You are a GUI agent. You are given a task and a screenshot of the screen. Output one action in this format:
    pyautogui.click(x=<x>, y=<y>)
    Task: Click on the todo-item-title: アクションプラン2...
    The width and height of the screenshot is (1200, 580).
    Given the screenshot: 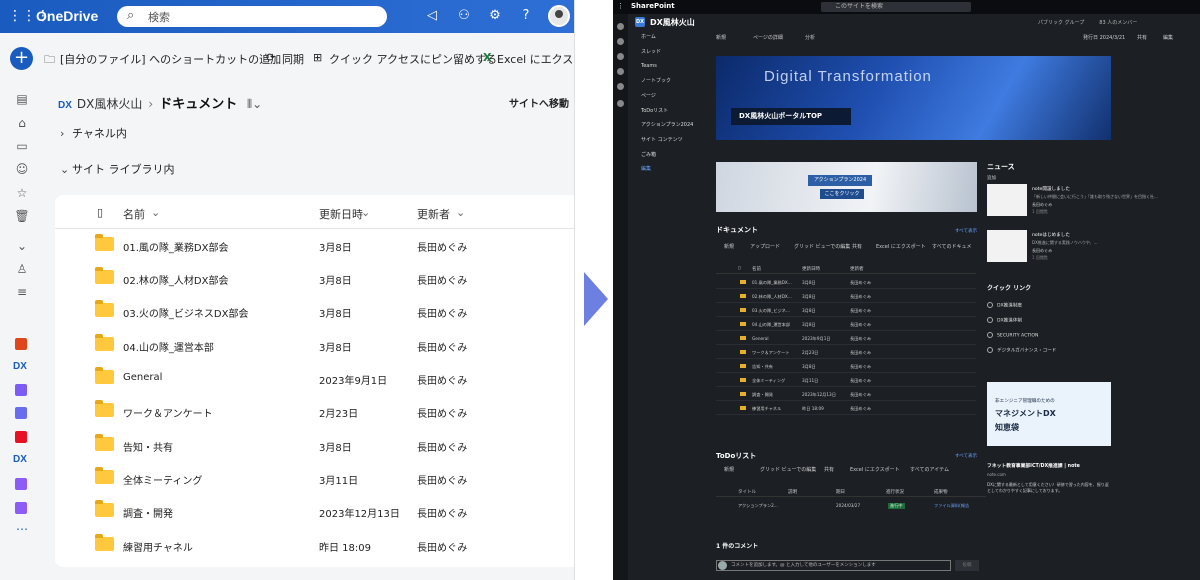 What is the action you would take?
    pyautogui.click(x=758, y=506)
    